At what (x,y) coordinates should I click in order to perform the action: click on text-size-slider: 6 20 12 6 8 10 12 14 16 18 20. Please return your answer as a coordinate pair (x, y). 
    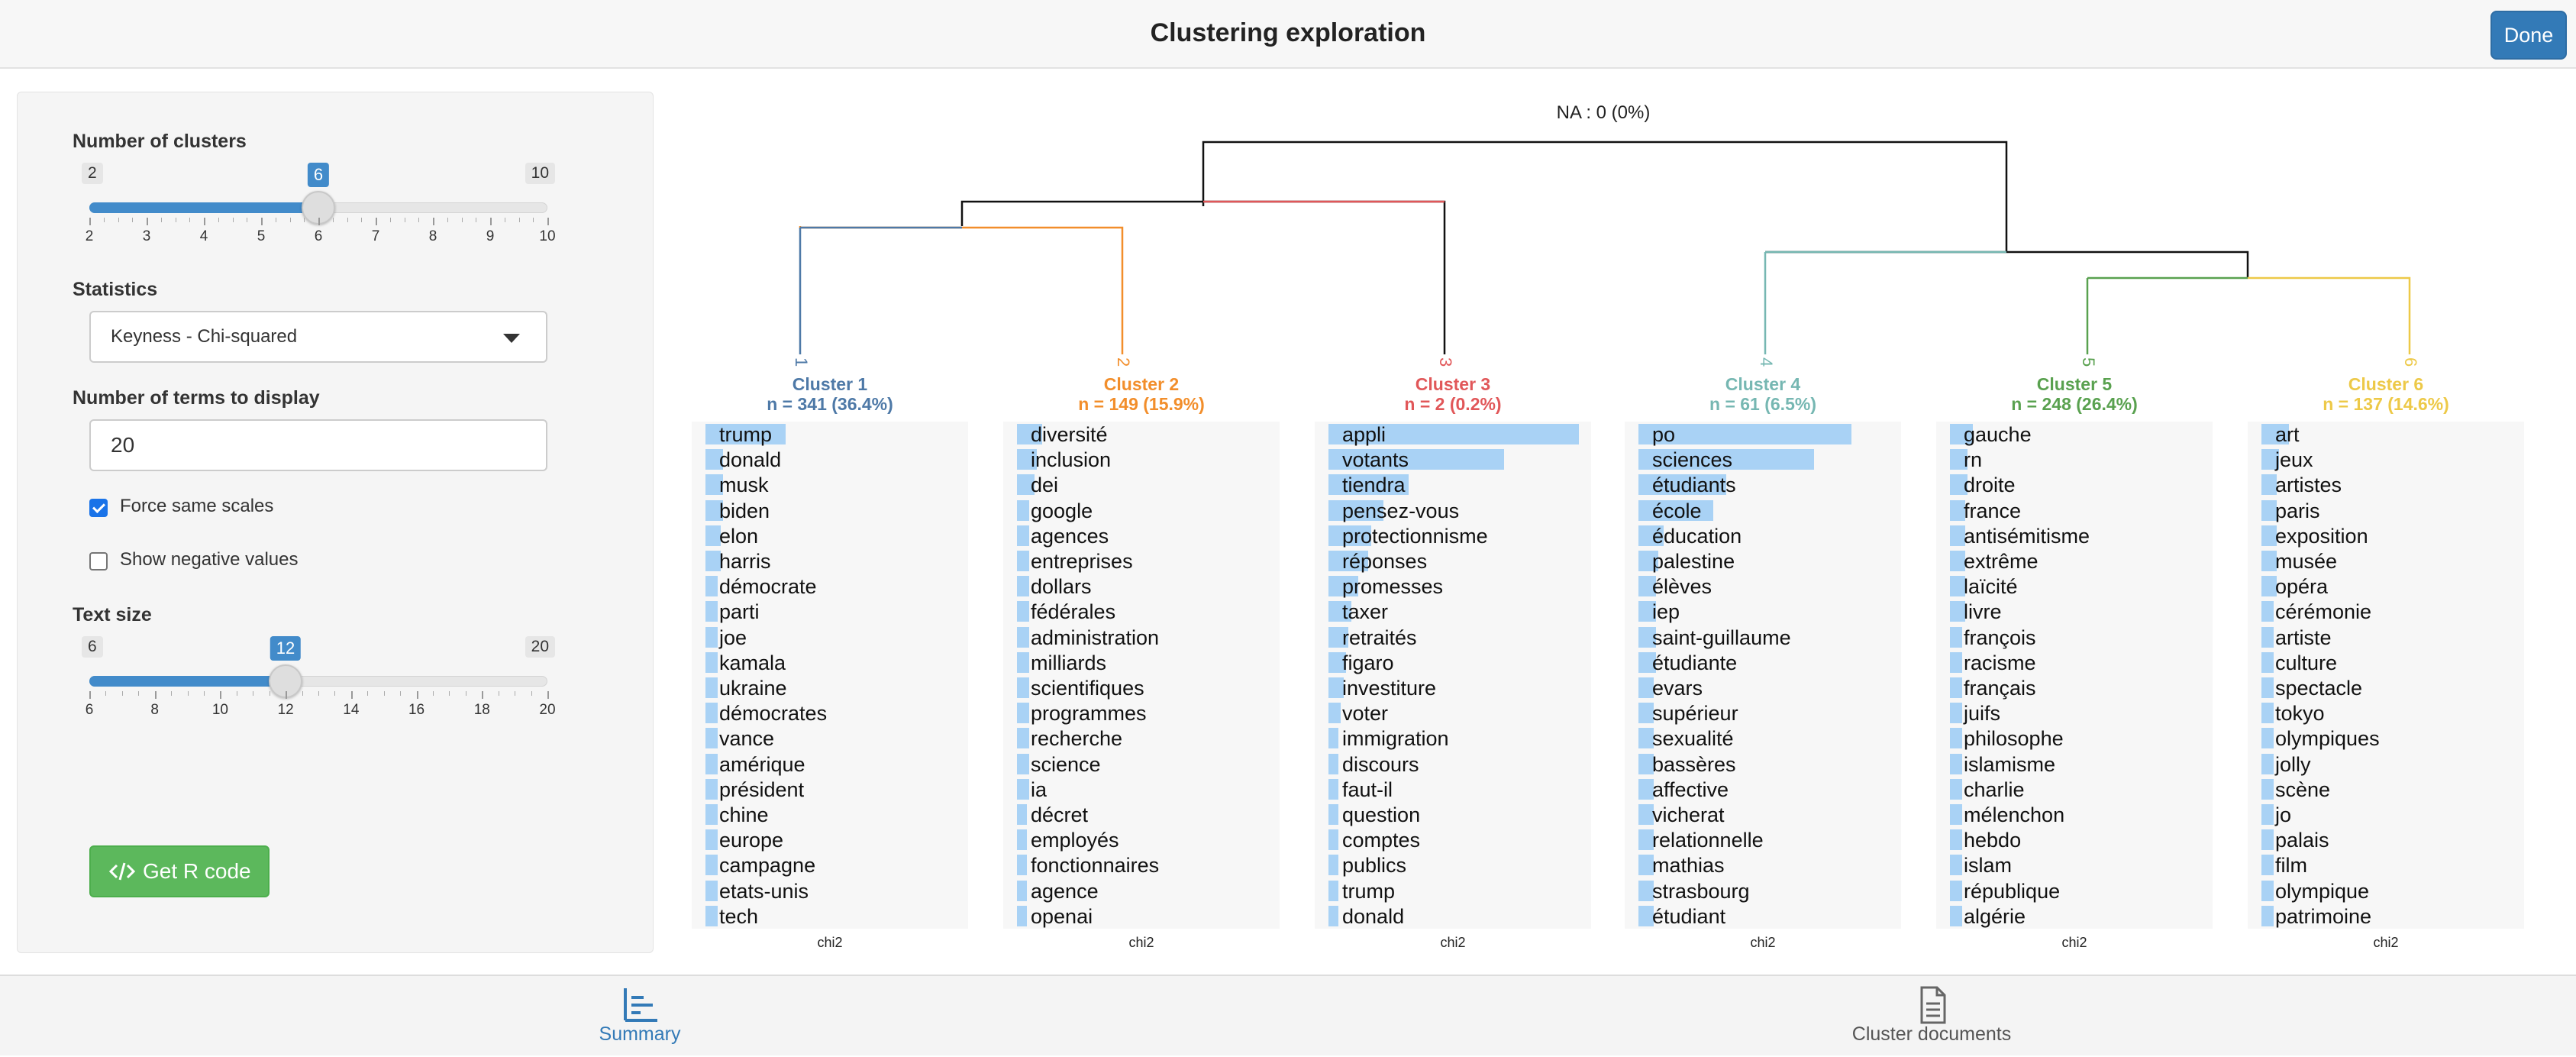
    Looking at the image, I should click on (319, 686).